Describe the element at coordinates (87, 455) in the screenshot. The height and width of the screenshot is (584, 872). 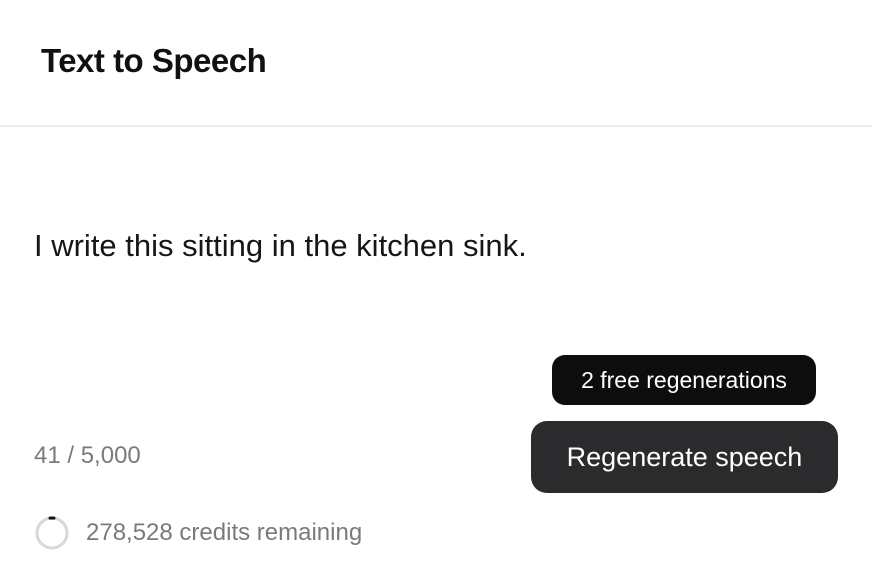
I see `character-count: 41 / 5,000` at that location.